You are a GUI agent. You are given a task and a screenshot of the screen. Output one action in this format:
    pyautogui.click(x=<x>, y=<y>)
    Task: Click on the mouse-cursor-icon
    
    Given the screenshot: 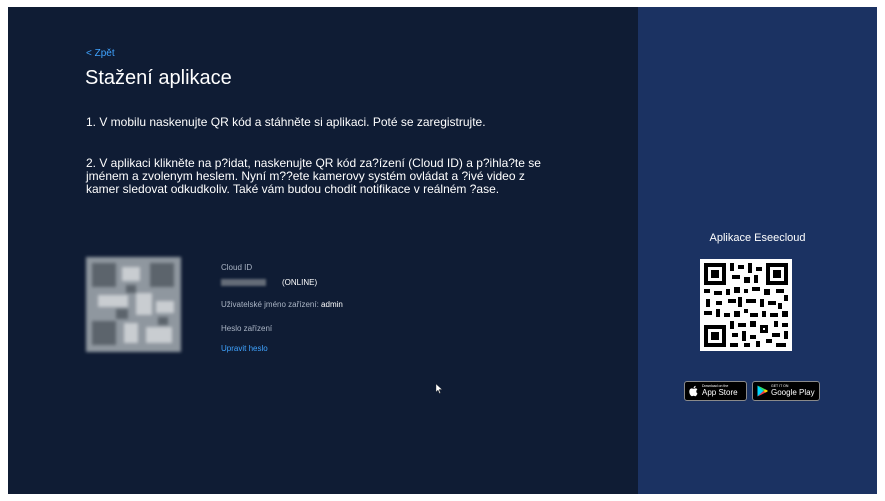 What is the action you would take?
    pyautogui.click(x=439, y=389)
    